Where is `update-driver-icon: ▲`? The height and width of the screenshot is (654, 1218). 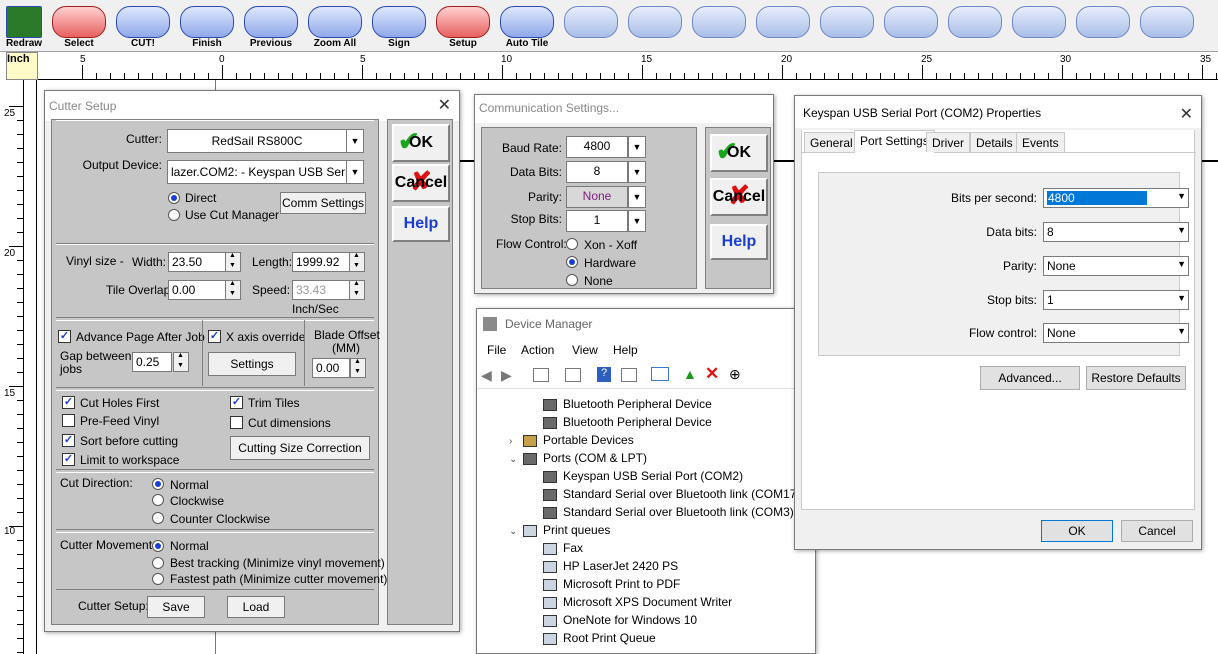 update-driver-icon: ▲ is located at coordinates (690, 374).